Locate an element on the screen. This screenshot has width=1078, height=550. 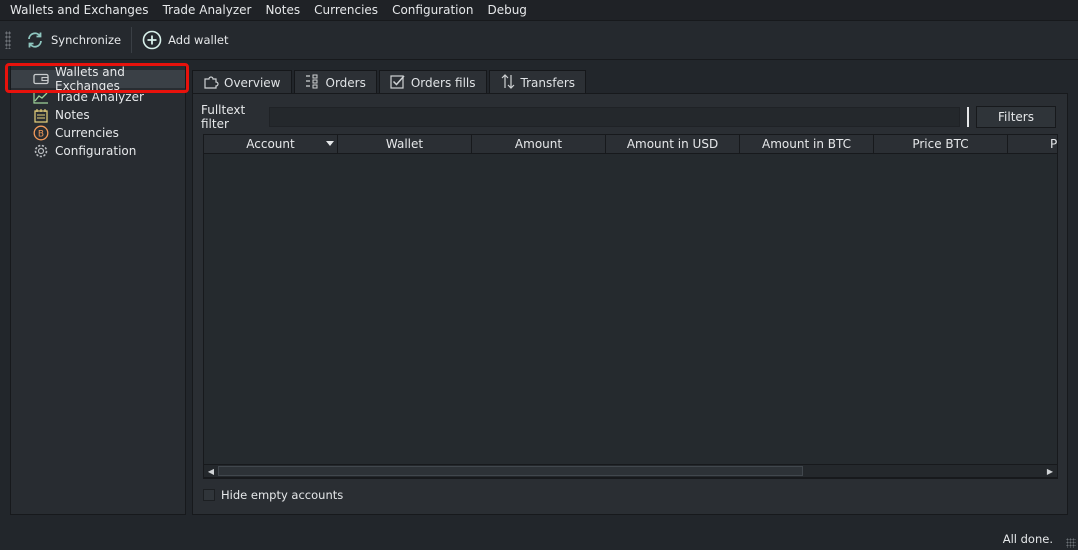
horizontal-scrollbar: ◀ ▶ is located at coordinates (630, 471).